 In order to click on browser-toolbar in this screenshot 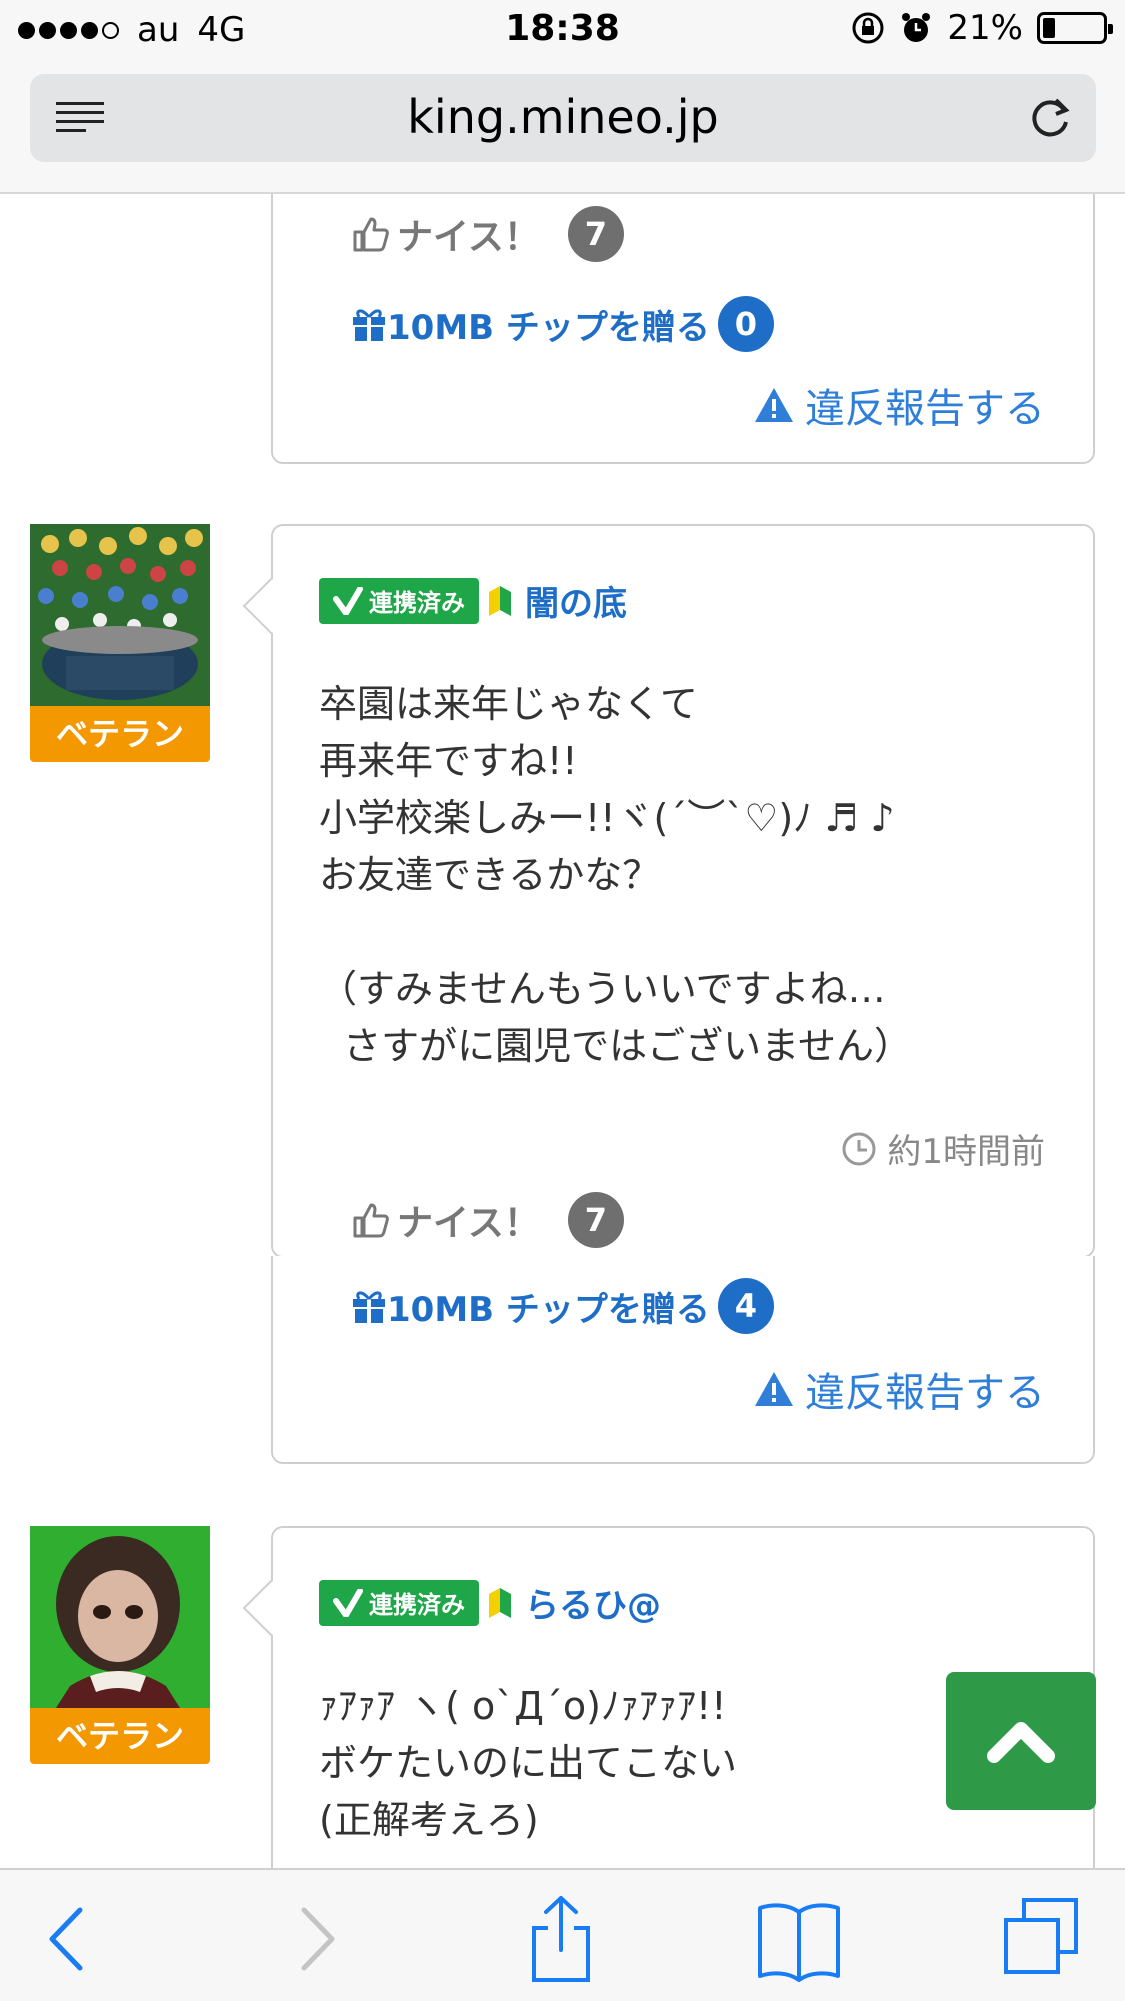, I will do `click(562, 1934)`.